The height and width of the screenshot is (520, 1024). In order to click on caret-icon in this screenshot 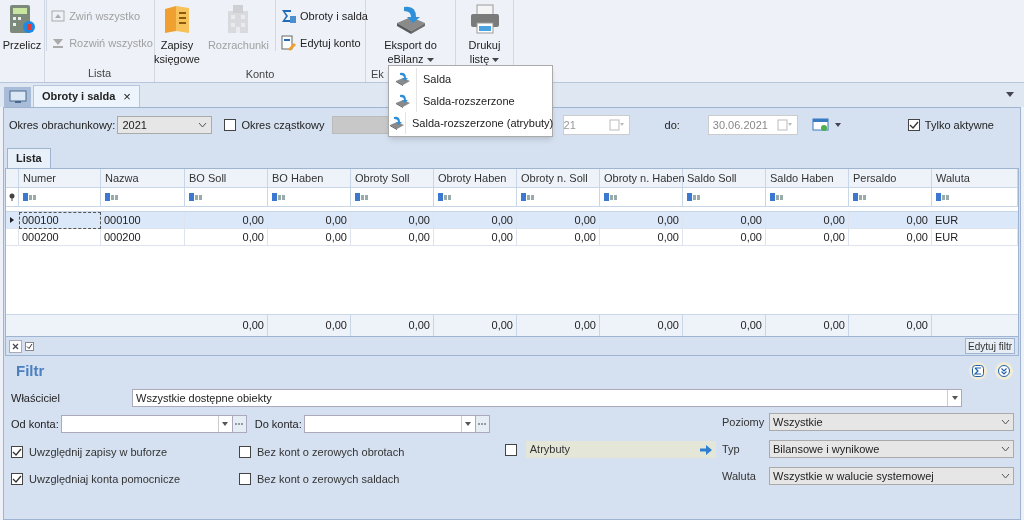, I will do `click(225, 424)`.